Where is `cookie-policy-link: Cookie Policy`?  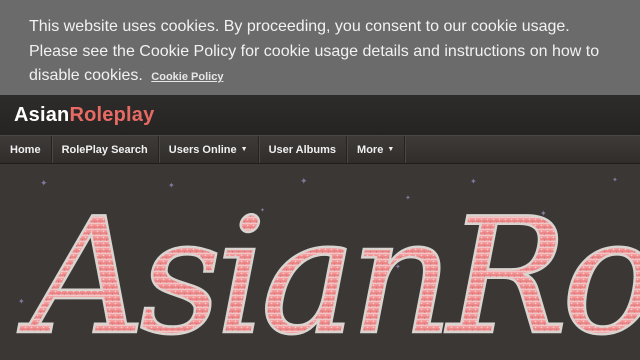 cookie-policy-link: Cookie Policy is located at coordinates (187, 77).